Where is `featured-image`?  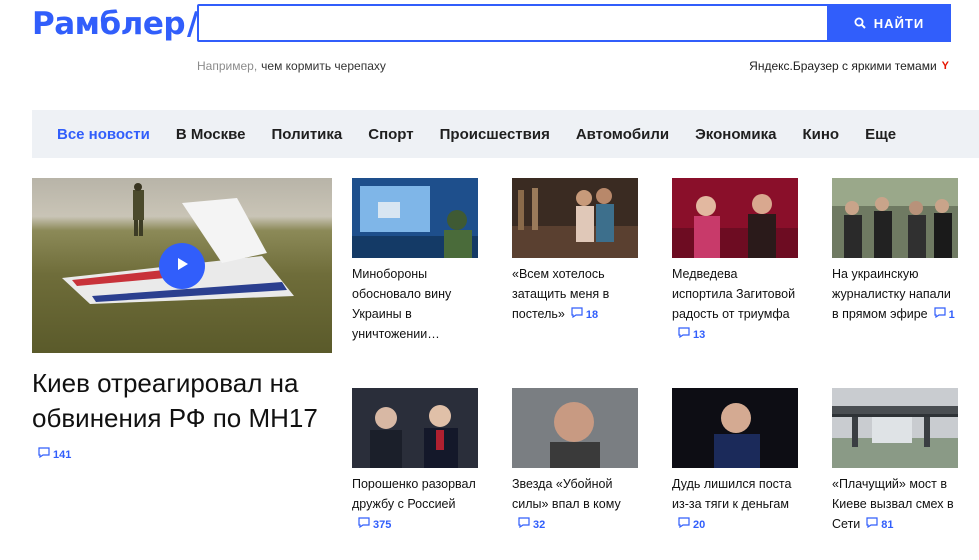
featured-image is located at coordinates (182, 265).